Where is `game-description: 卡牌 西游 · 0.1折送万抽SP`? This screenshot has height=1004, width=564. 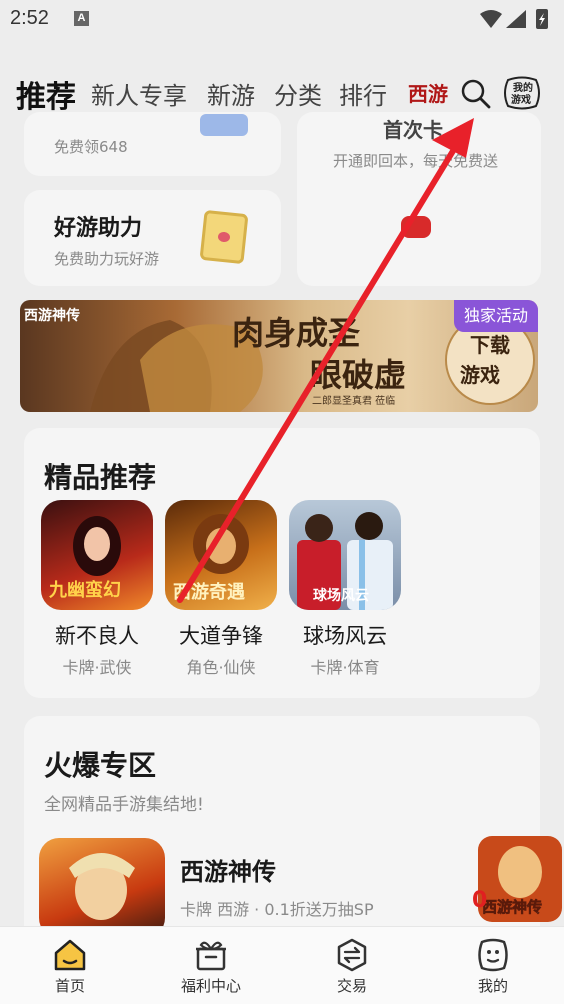 game-description: 卡牌 西游 · 0.1折送万抽SP is located at coordinates (277, 909).